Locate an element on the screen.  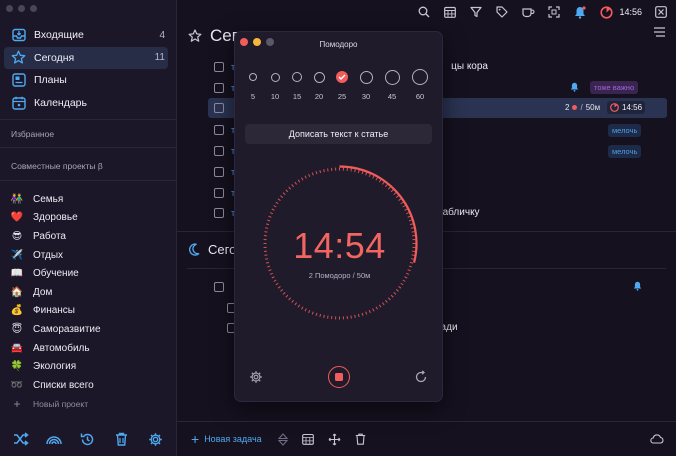
screenshot-icon is located at coordinates (554, 12).